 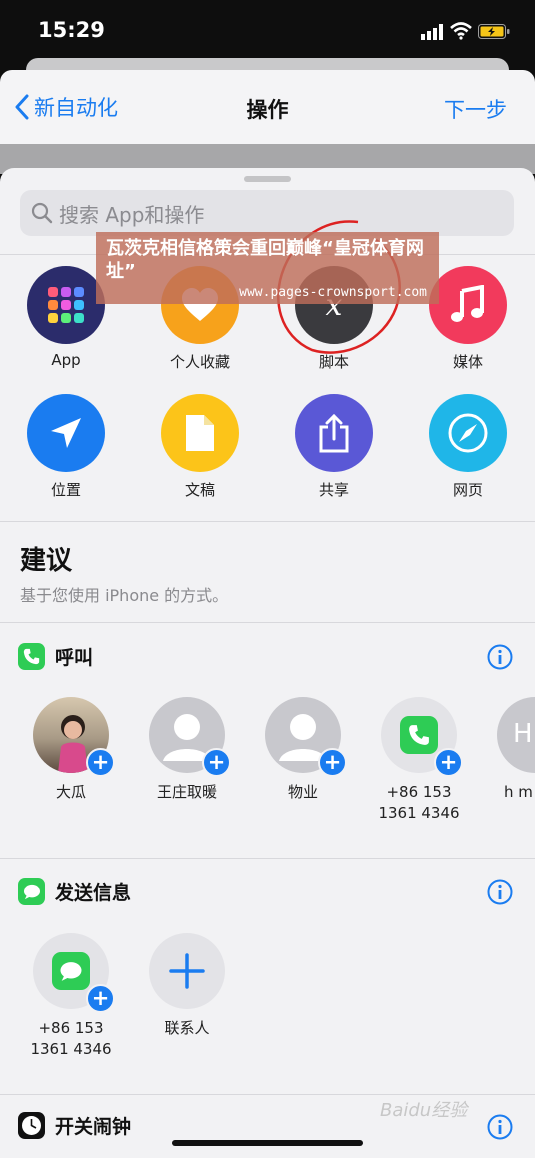 What do you see at coordinates (432, 32) in the screenshot?
I see `signal-icon` at bounding box center [432, 32].